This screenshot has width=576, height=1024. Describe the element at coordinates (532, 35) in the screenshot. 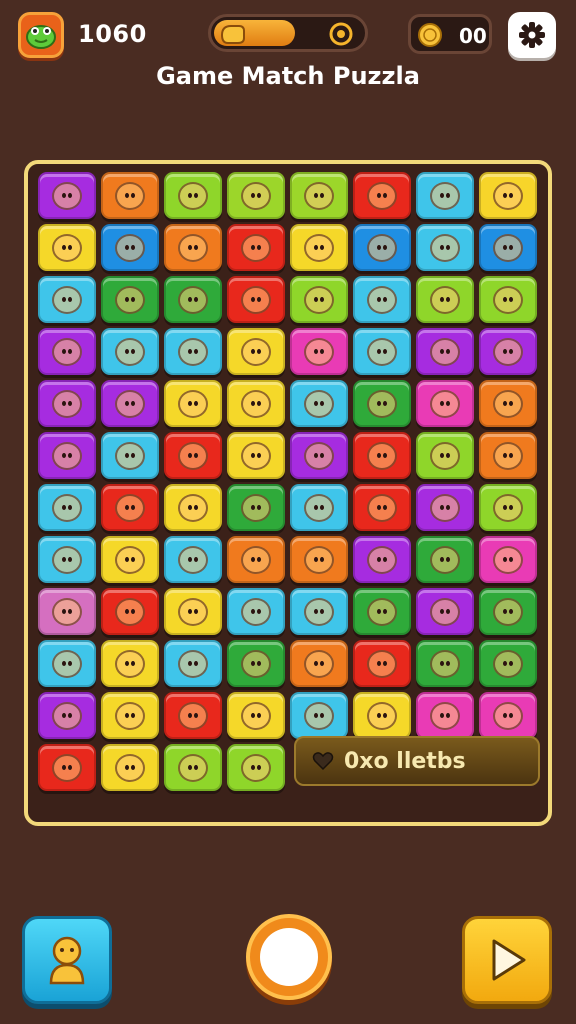

I see `settings-button` at that location.